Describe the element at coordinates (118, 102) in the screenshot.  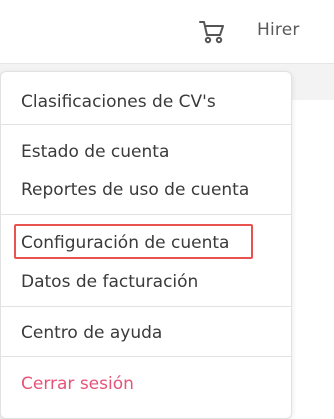
I see `menu-item-cv-classifications: Clasificaciones de CV's` at that location.